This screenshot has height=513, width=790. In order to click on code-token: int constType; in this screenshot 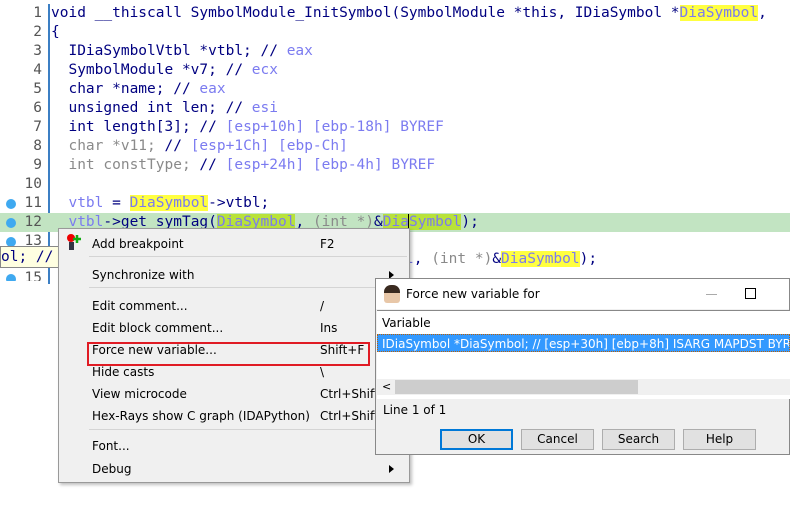, I will do `click(125, 165)`.